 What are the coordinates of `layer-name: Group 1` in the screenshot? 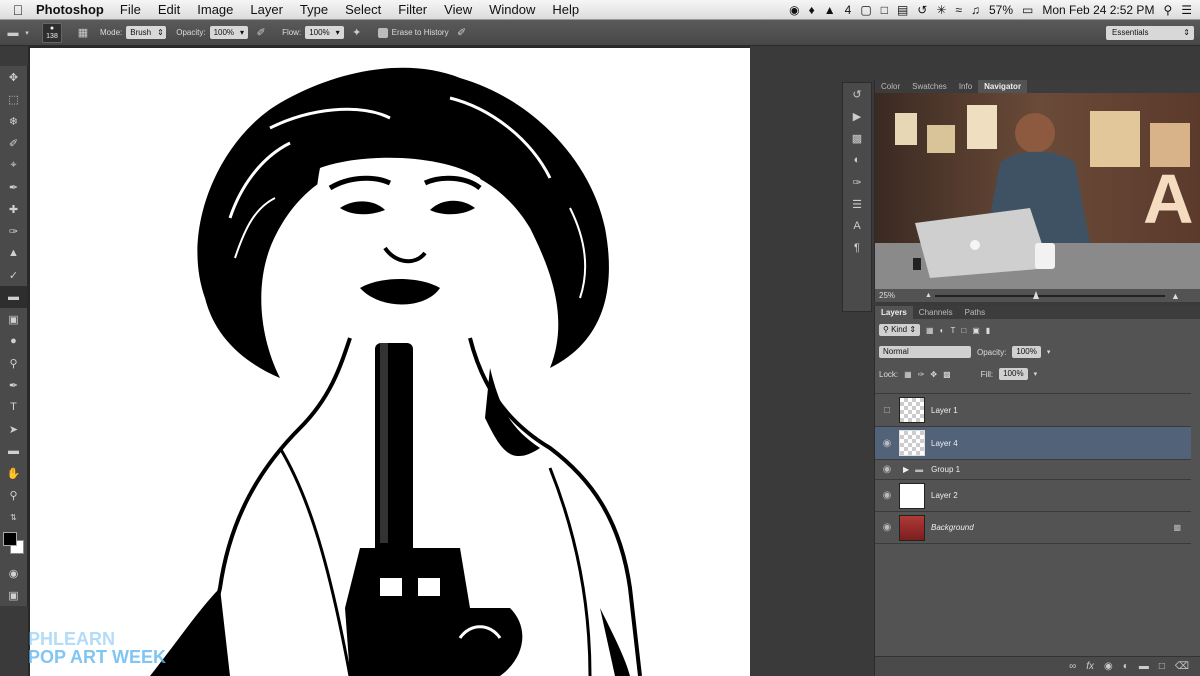 It's located at (945, 469).